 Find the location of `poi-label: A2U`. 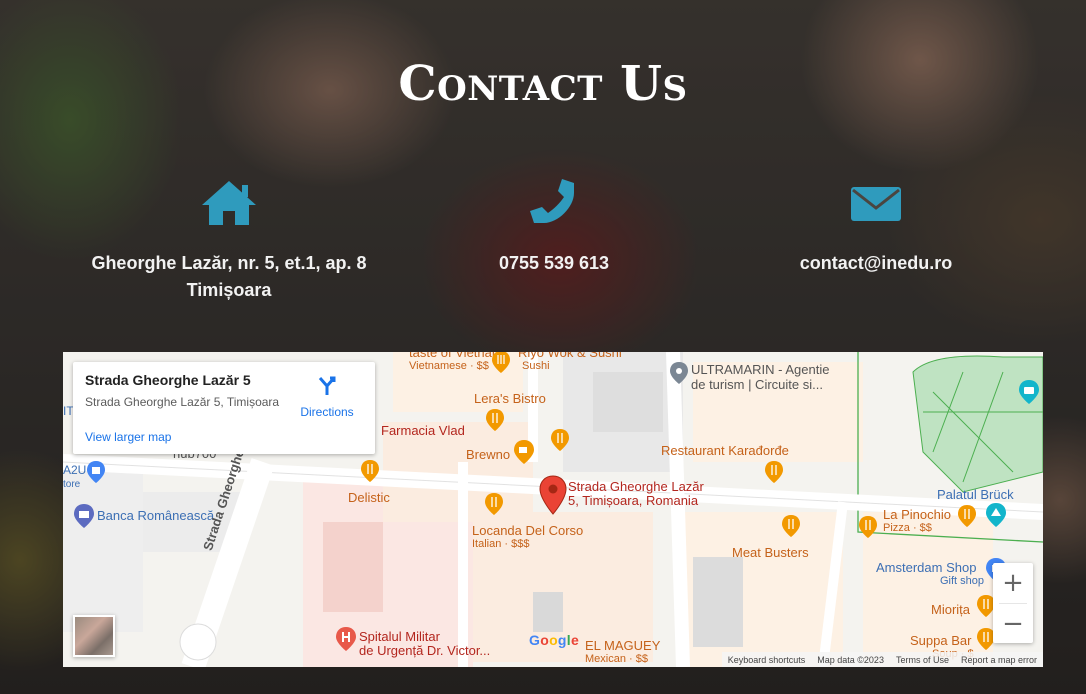

poi-label: A2U is located at coordinates (75, 470).